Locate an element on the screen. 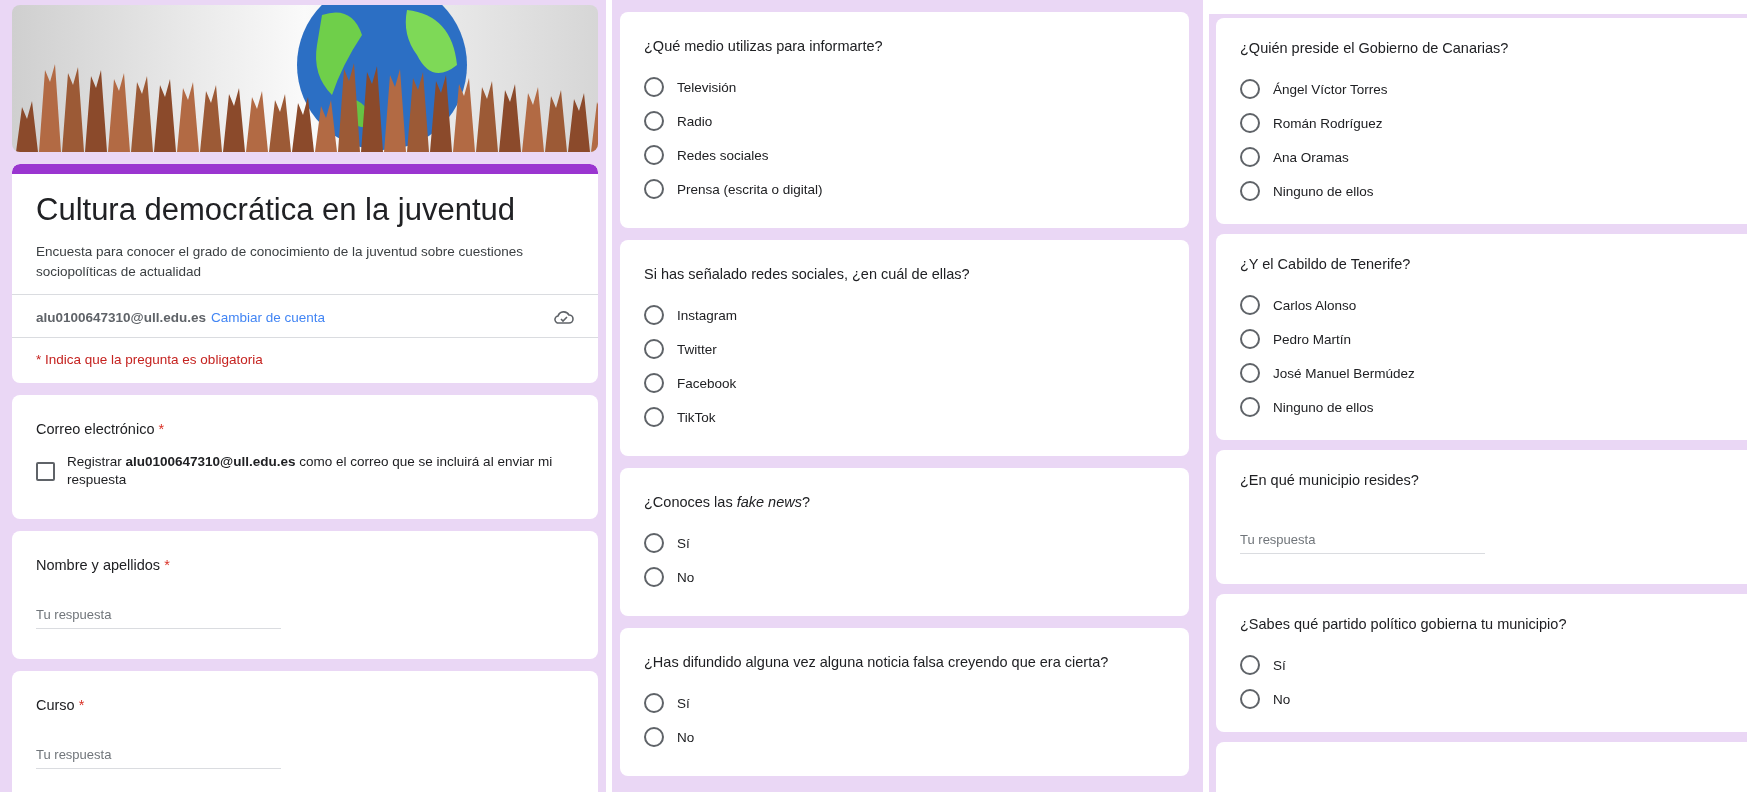  option-label: Ana Oramas is located at coordinates (1311, 157).